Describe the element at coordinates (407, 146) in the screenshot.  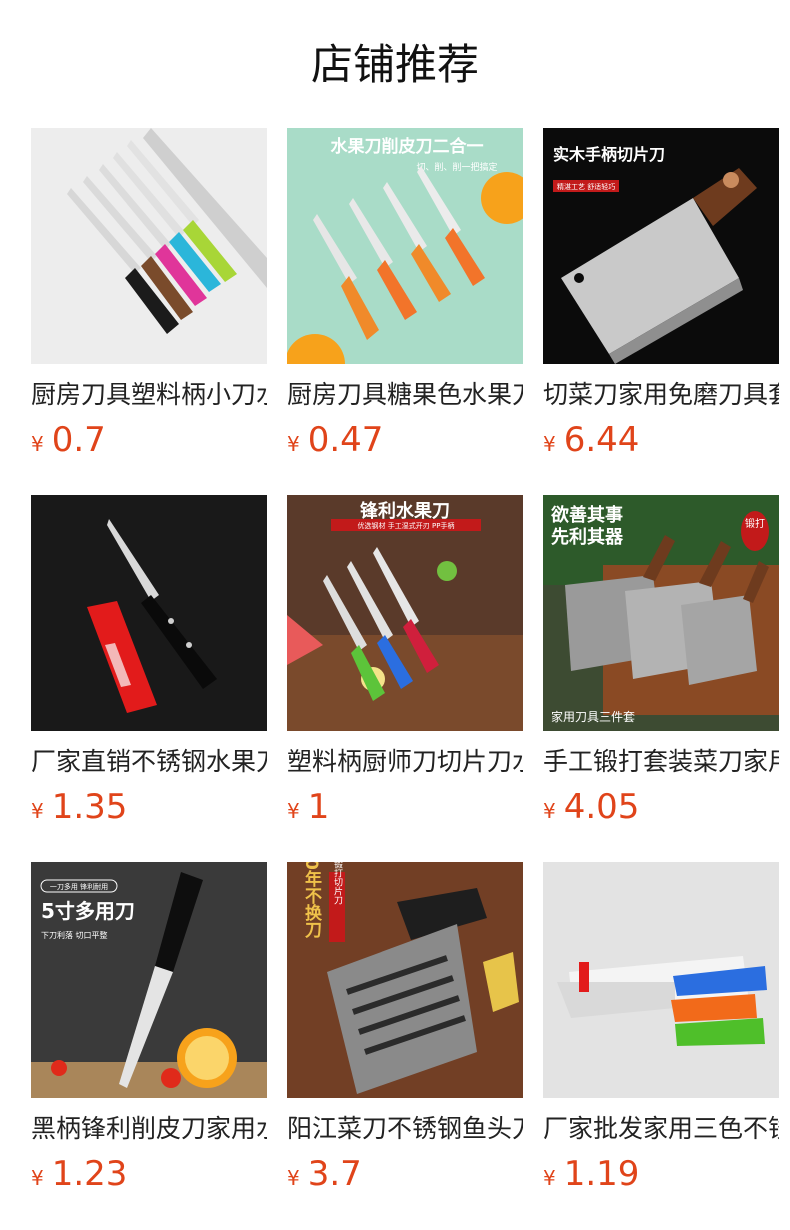
I see `svg-text: 水果刀削皮刀二合一` at that location.